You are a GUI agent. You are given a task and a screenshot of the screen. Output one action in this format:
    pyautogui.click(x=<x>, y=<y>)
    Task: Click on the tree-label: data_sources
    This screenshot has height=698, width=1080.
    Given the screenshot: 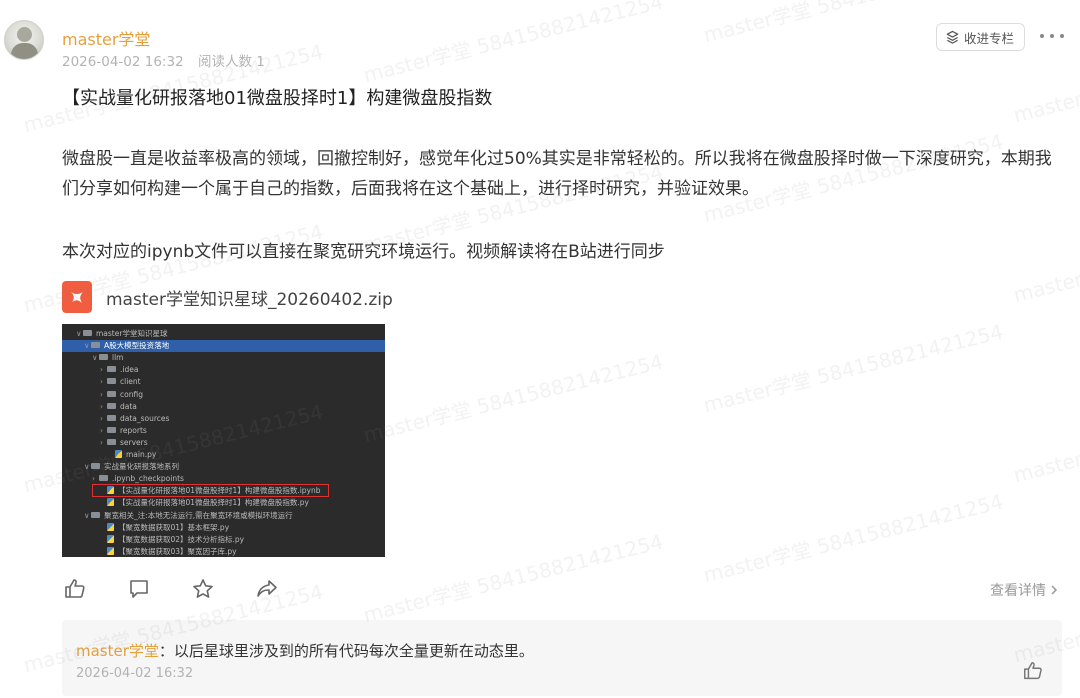 What is the action you would take?
    pyautogui.click(x=145, y=418)
    